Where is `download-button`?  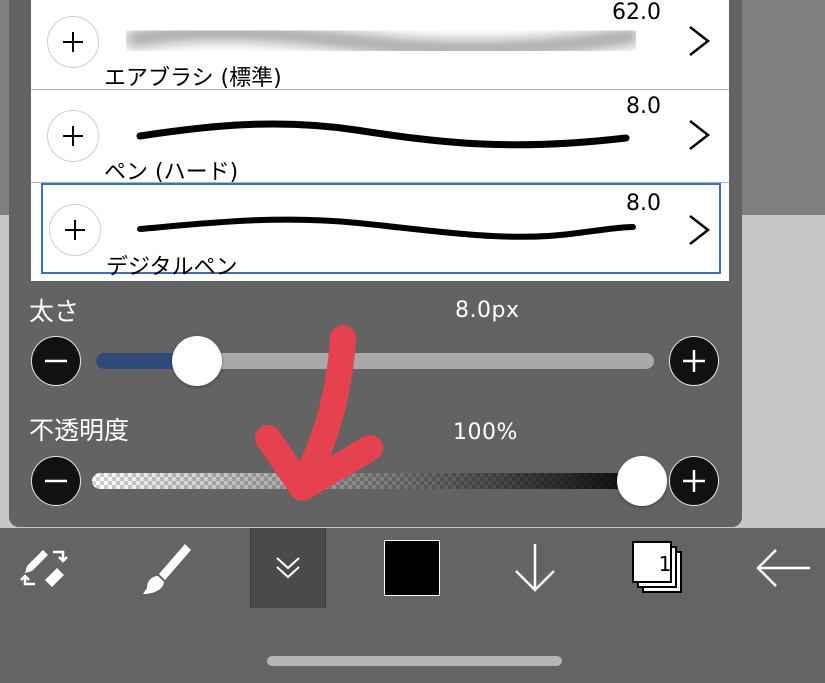 download-button is located at coordinates (535, 568).